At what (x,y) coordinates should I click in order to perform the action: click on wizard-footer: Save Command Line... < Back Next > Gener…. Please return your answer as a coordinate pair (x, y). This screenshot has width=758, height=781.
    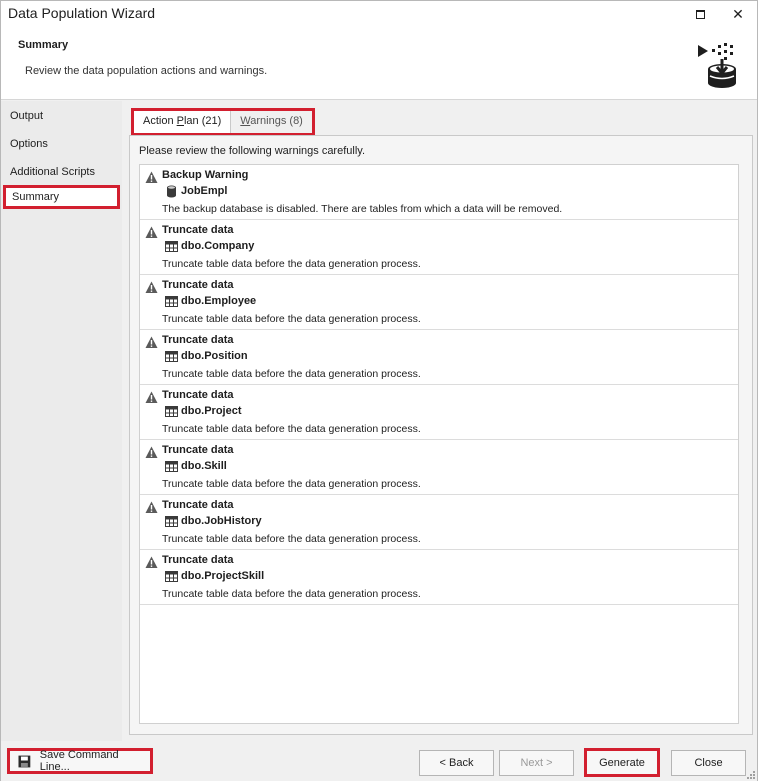
    Looking at the image, I should click on (379, 761).